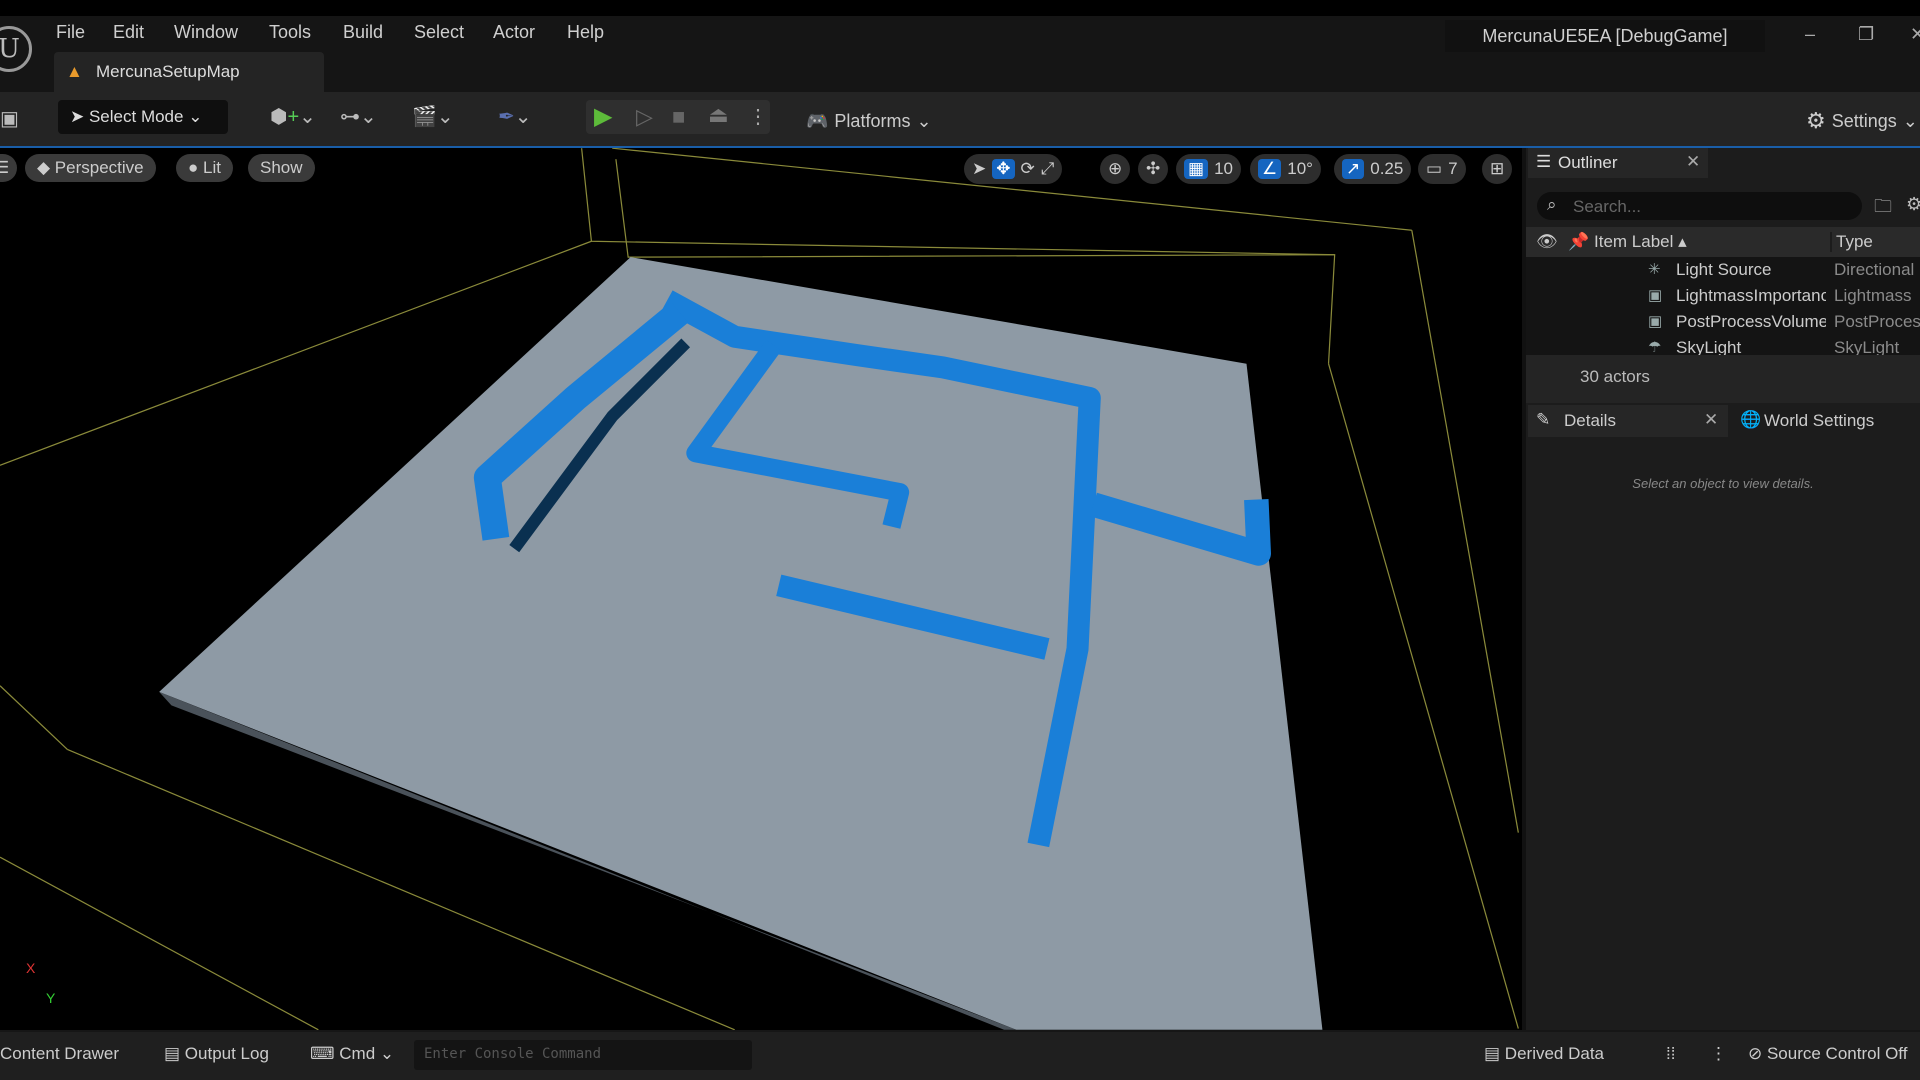 This screenshot has width=1920, height=1080. I want to click on search-icon: ⌕, so click(1552, 204).